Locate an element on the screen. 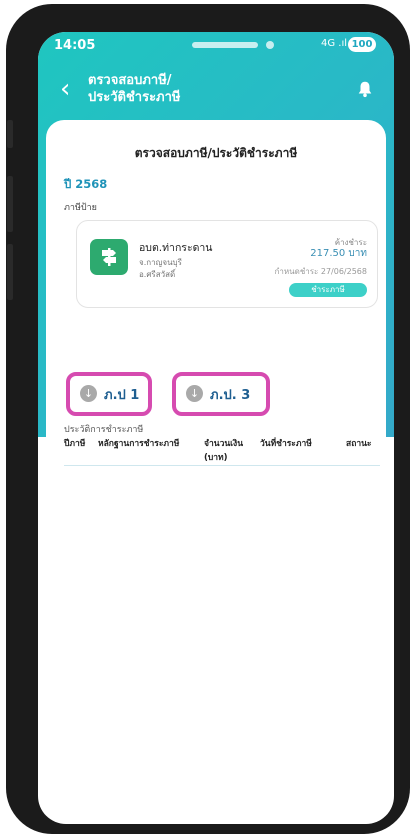 This screenshot has width=419, height=837. page-title: ตรวจสอบภาษี/ ประวัติชำระภาษี is located at coordinates (134, 89).